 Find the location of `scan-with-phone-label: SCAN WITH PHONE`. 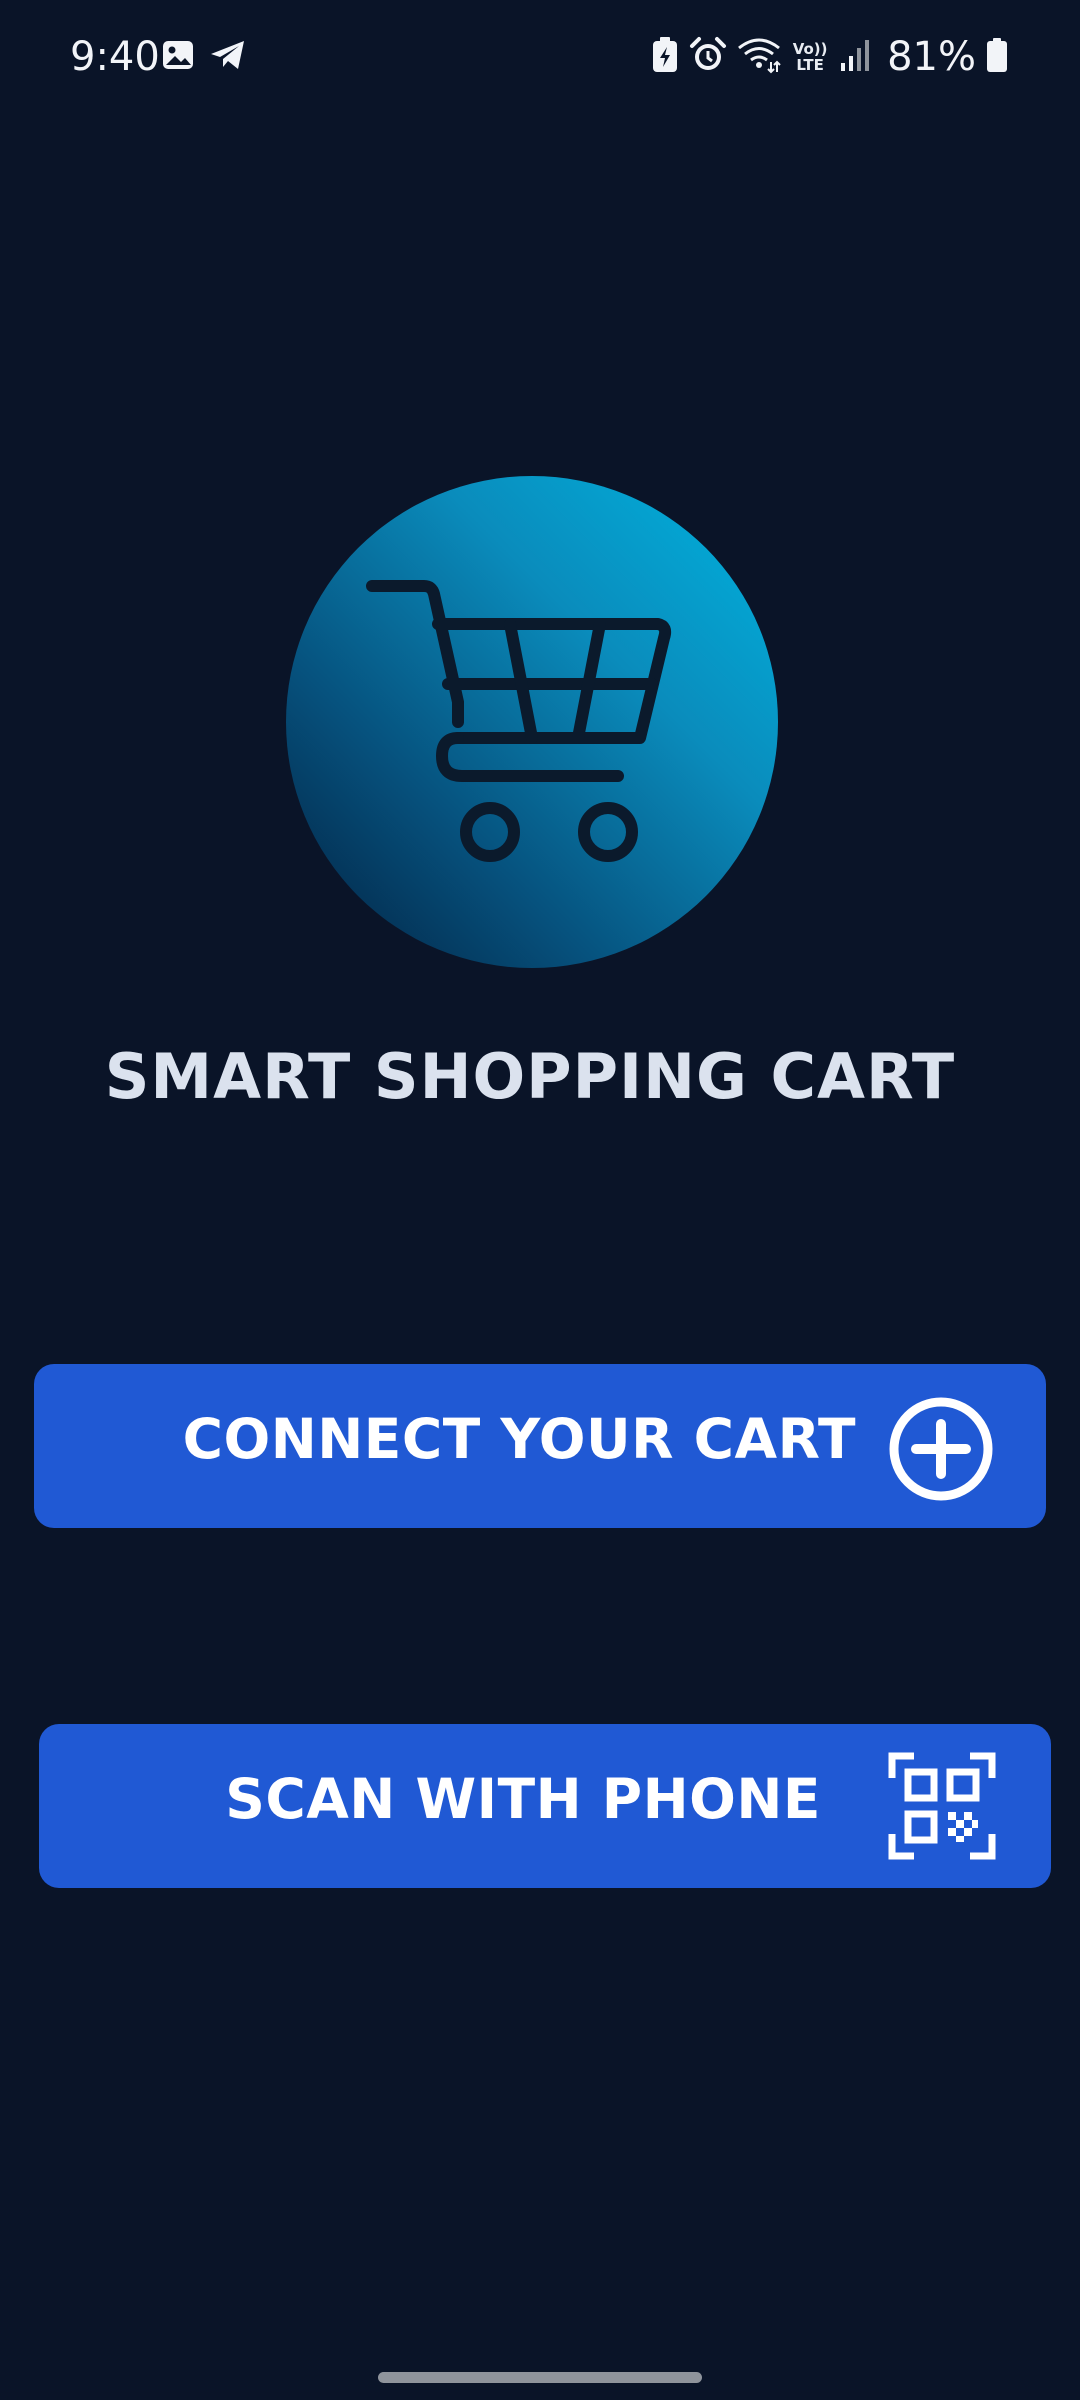

scan-with-phone-label: SCAN WITH PHONE is located at coordinates (523, 1799).